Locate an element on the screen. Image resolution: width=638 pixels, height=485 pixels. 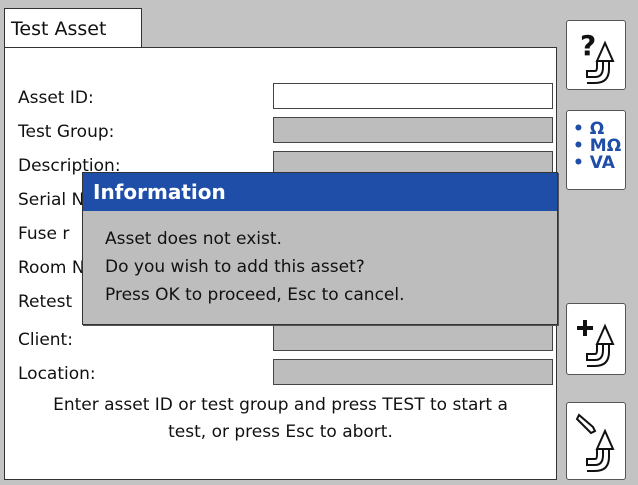
instruction-line-2: test, or press Esc to abort. is located at coordinates (280, 432).